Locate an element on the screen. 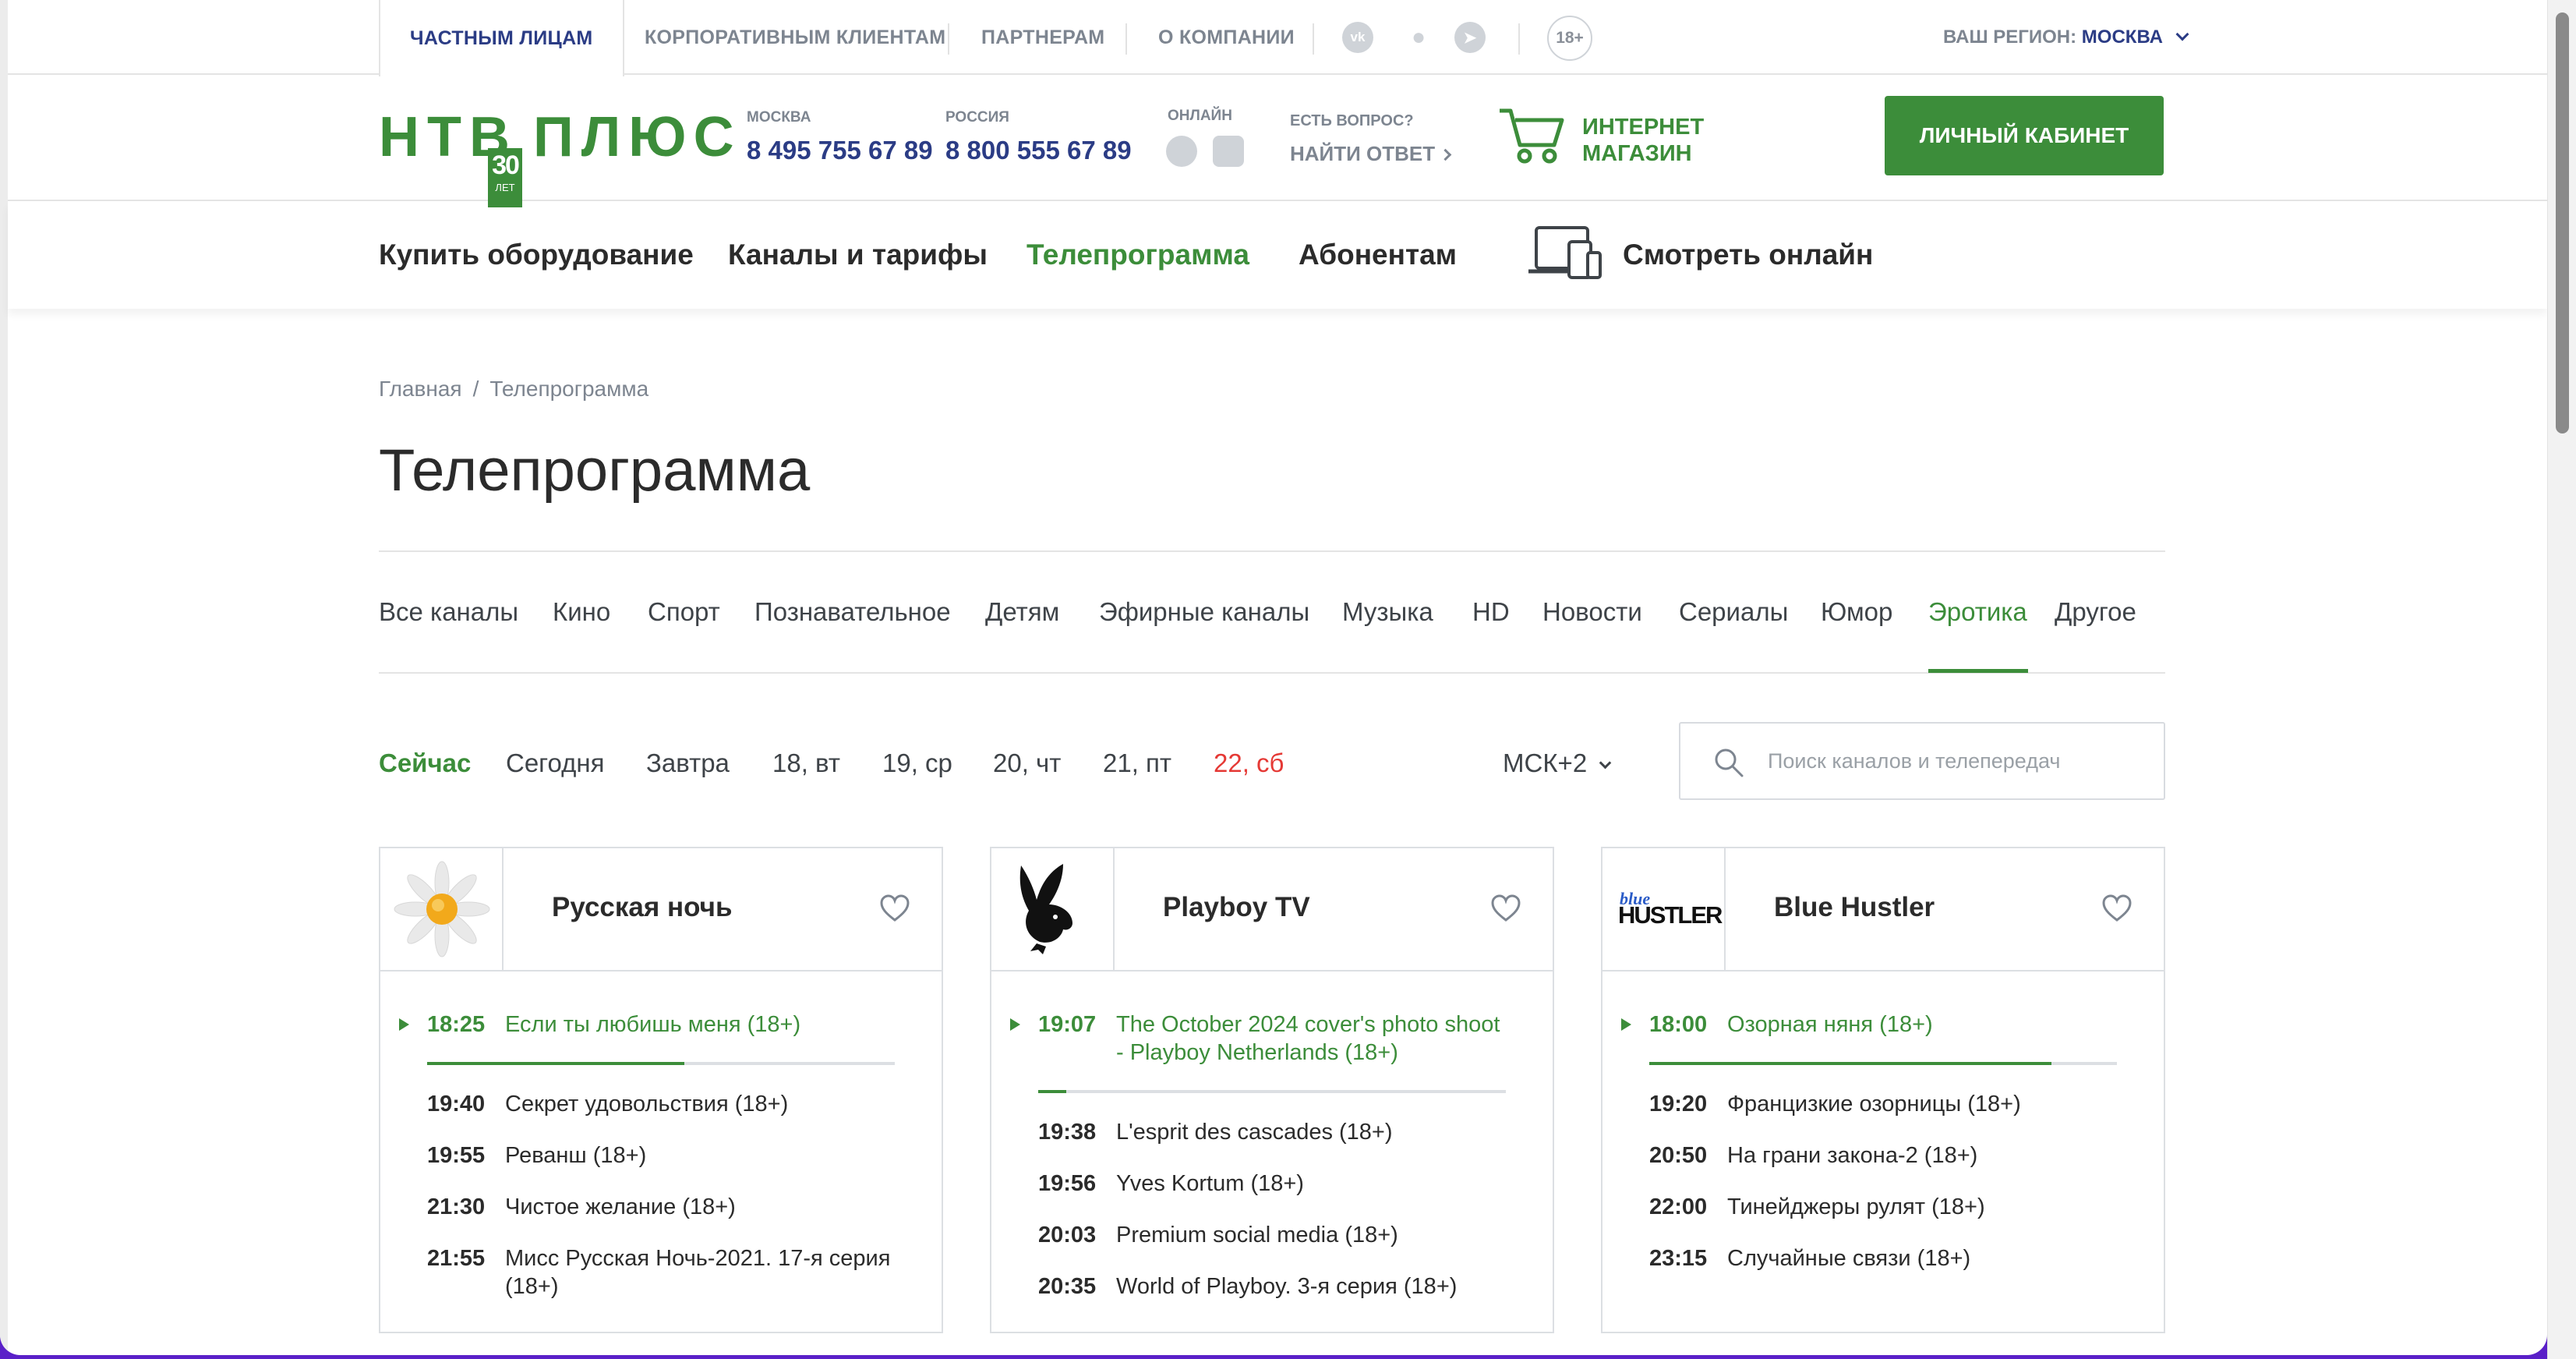 This screenshot has width=2576, height=1359. find-answer-link: НАЙТИ ОТВЕТ is located at coordinates (1371, 154).